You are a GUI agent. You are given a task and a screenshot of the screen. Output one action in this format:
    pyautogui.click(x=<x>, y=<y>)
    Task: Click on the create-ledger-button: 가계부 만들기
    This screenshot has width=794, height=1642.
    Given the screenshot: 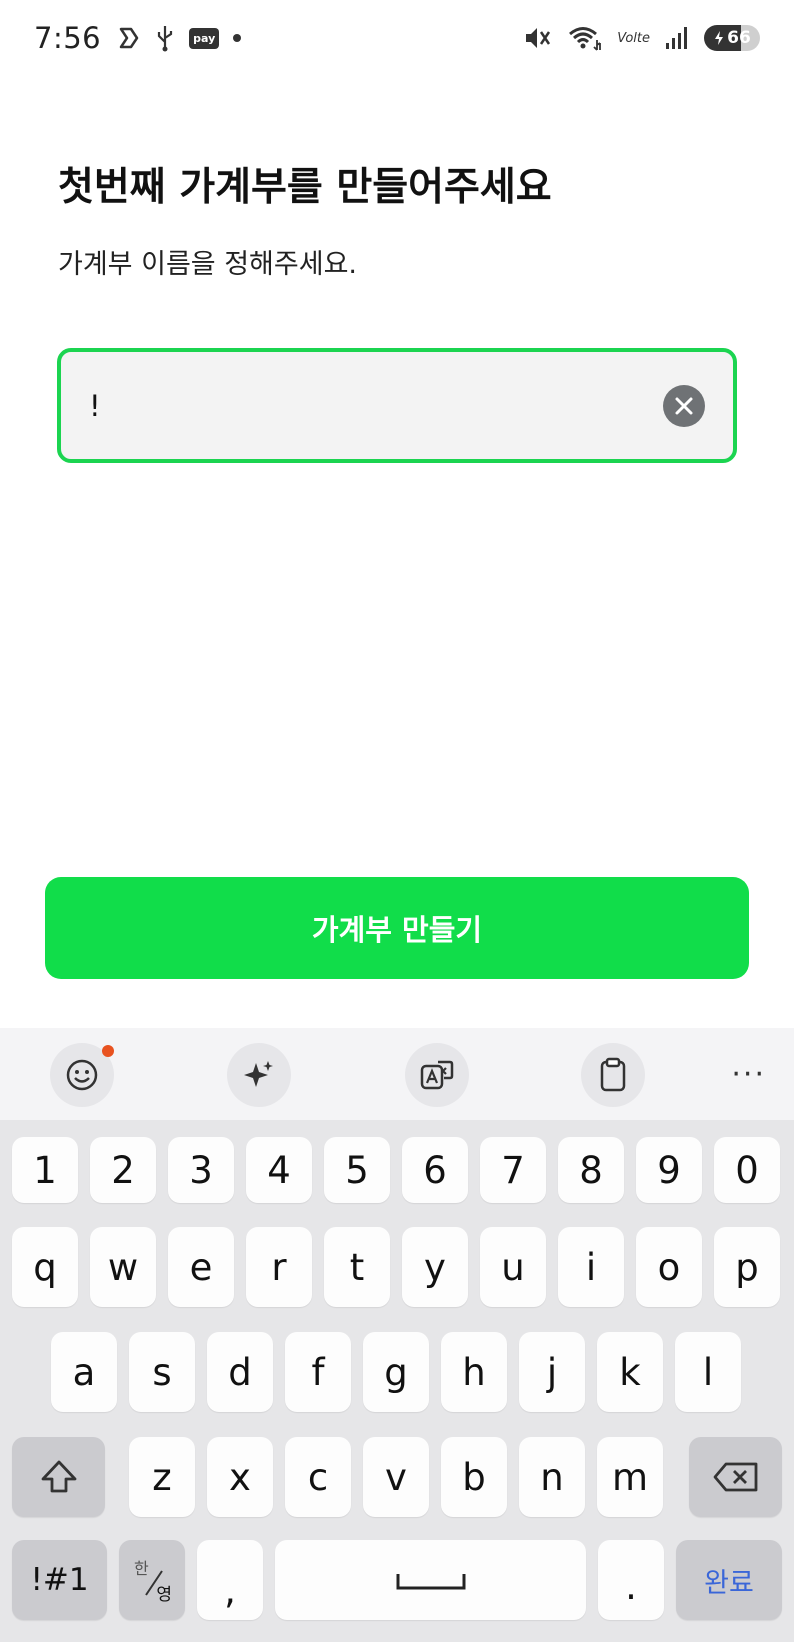 What is the action you would take?
    pyautogui.click(x=397, y=928)
    